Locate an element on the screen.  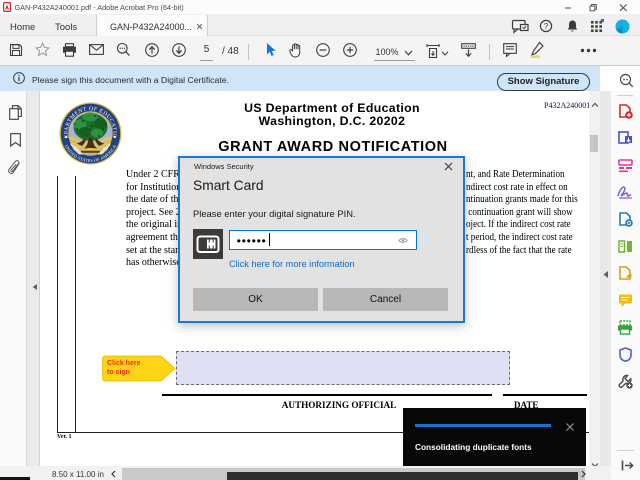
svg-text: Click here is located at coordinates (124, 363).